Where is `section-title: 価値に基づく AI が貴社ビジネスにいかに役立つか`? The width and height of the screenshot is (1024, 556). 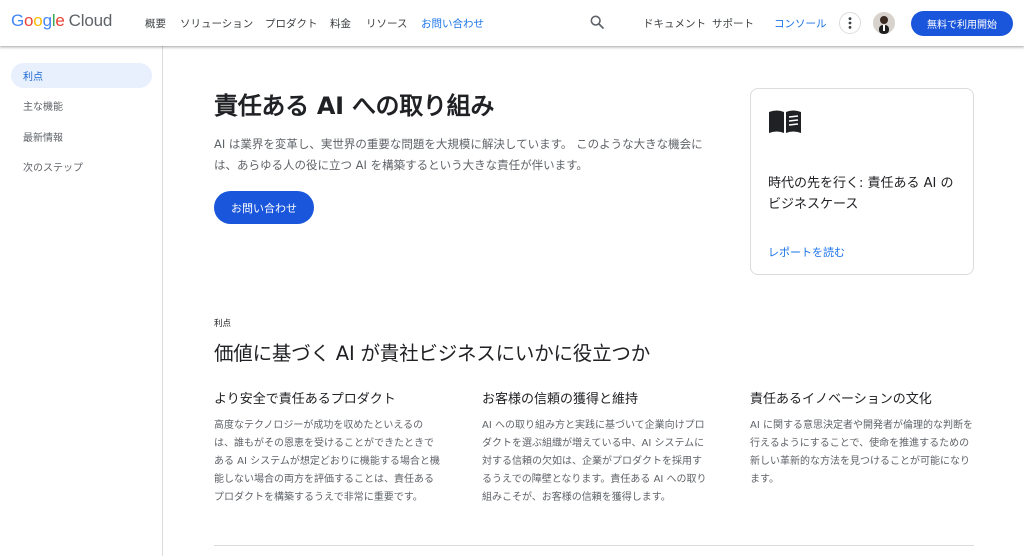
section-title: 価値に基づく AI が貴社ビジネスにいかに役立つか is located at coordinates (432, 353).